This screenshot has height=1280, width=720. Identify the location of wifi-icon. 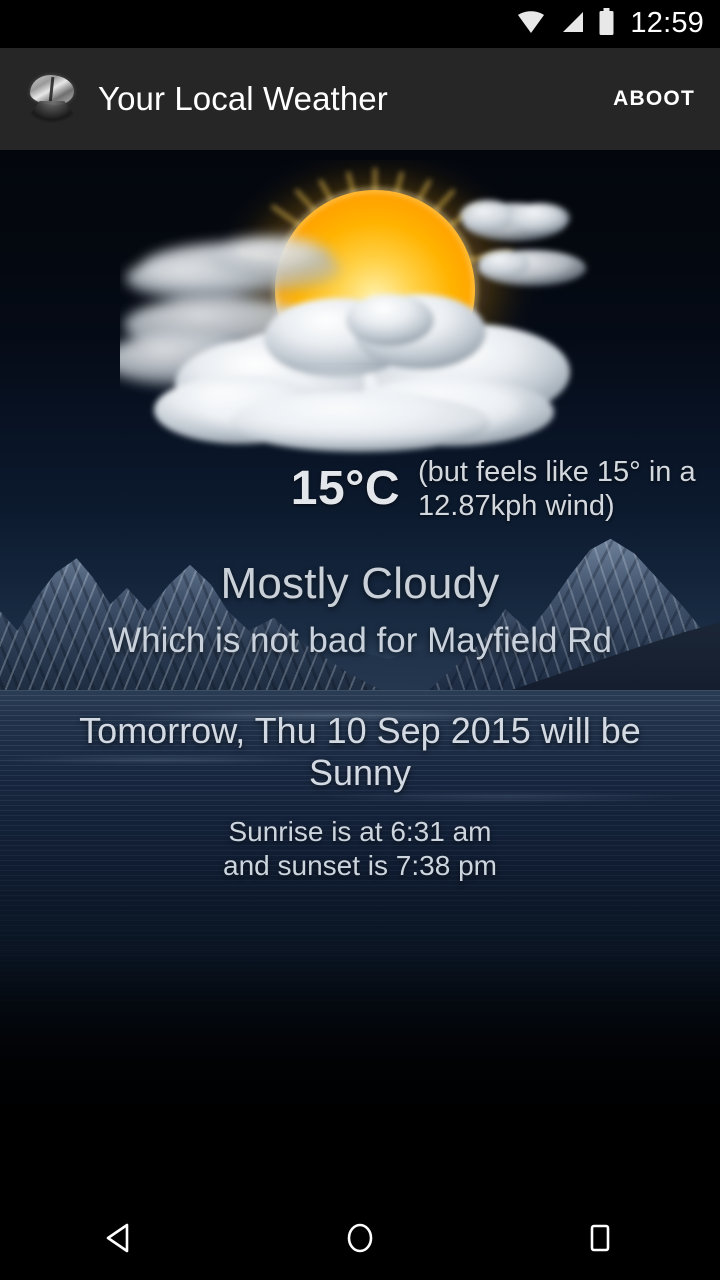
(531, 24).